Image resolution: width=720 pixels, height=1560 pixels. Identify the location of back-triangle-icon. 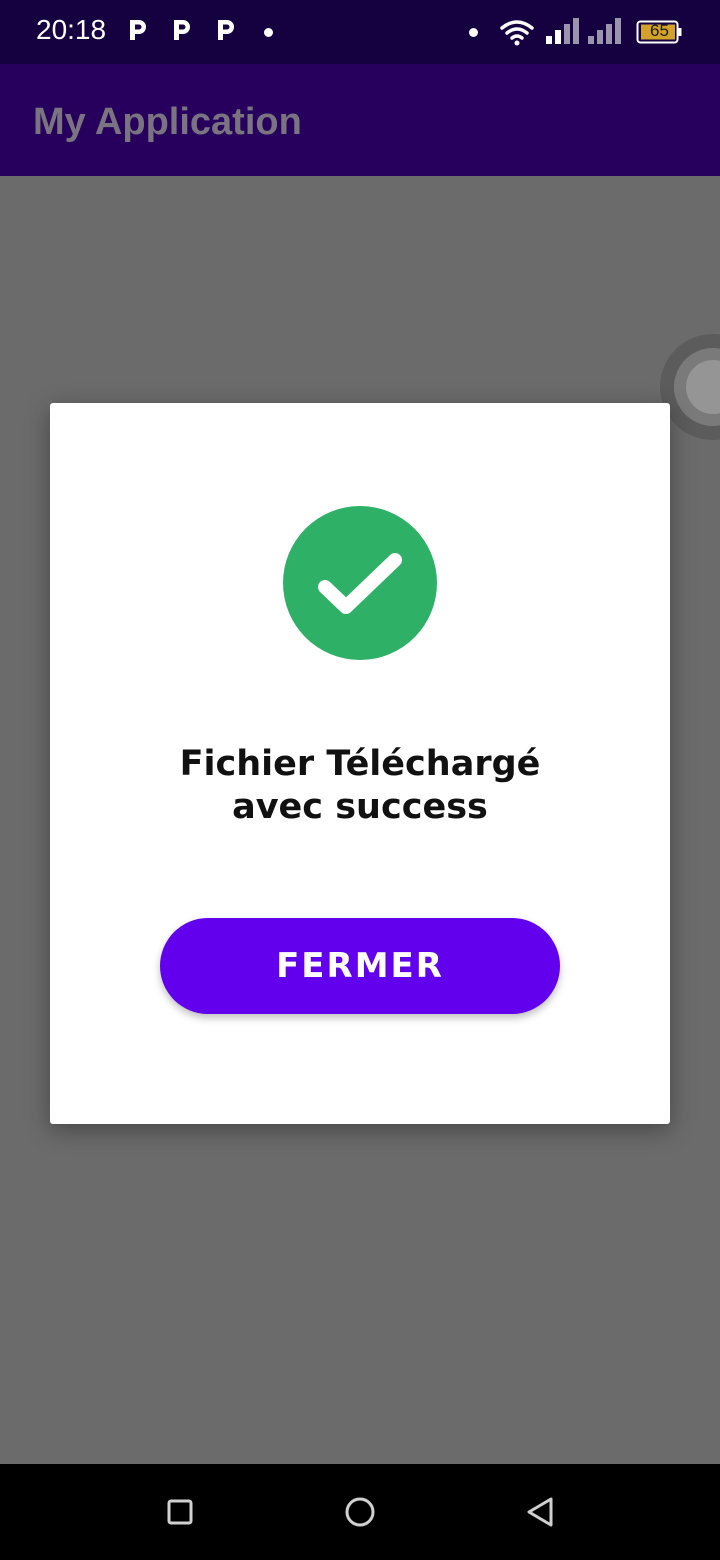
(540, 1512).